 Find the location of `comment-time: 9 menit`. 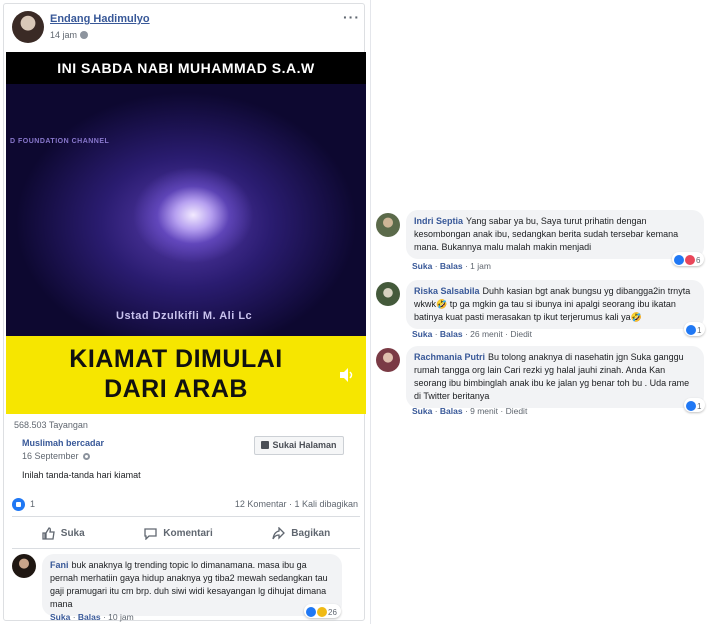

comment-time: 9 menit is located at coordinates (484, 411).